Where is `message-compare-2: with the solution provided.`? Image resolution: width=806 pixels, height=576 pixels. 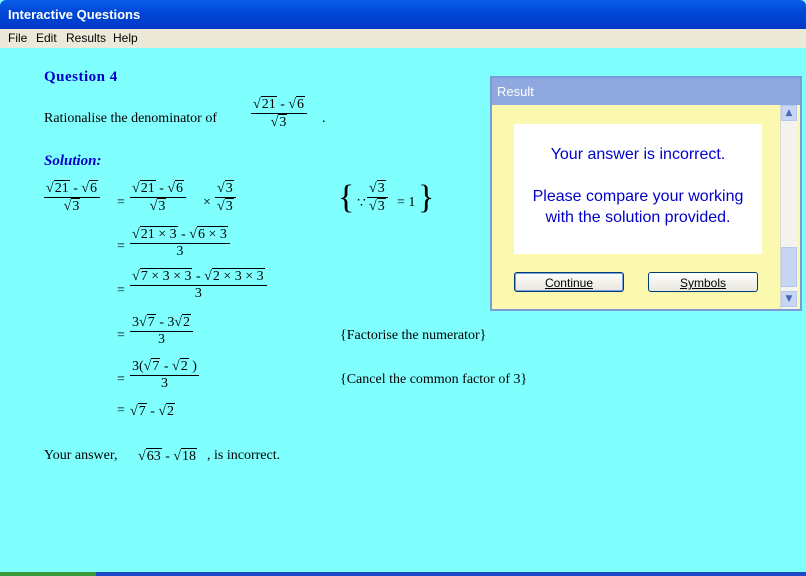 message-compare-2: with the solution provided. is located at coordinates (638, 217).